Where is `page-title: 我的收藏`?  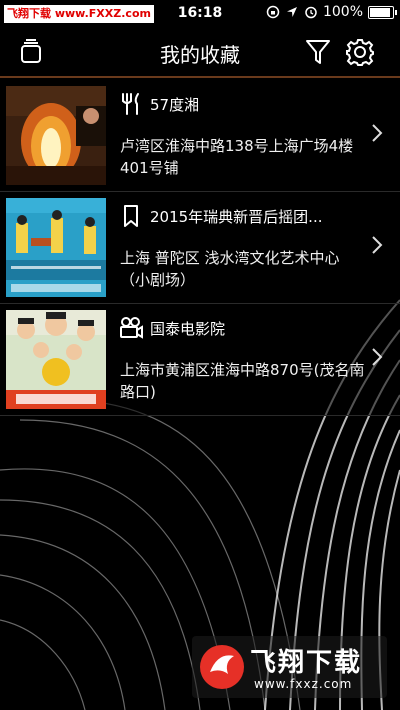 page-title: 我的收藏 is located at coordinates (200, 55).